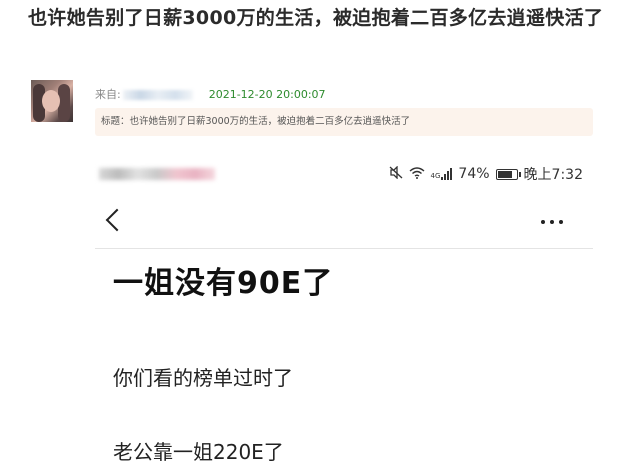 The image size is (629, 472). I want to click on network-type: 4G, so click(435, 176).